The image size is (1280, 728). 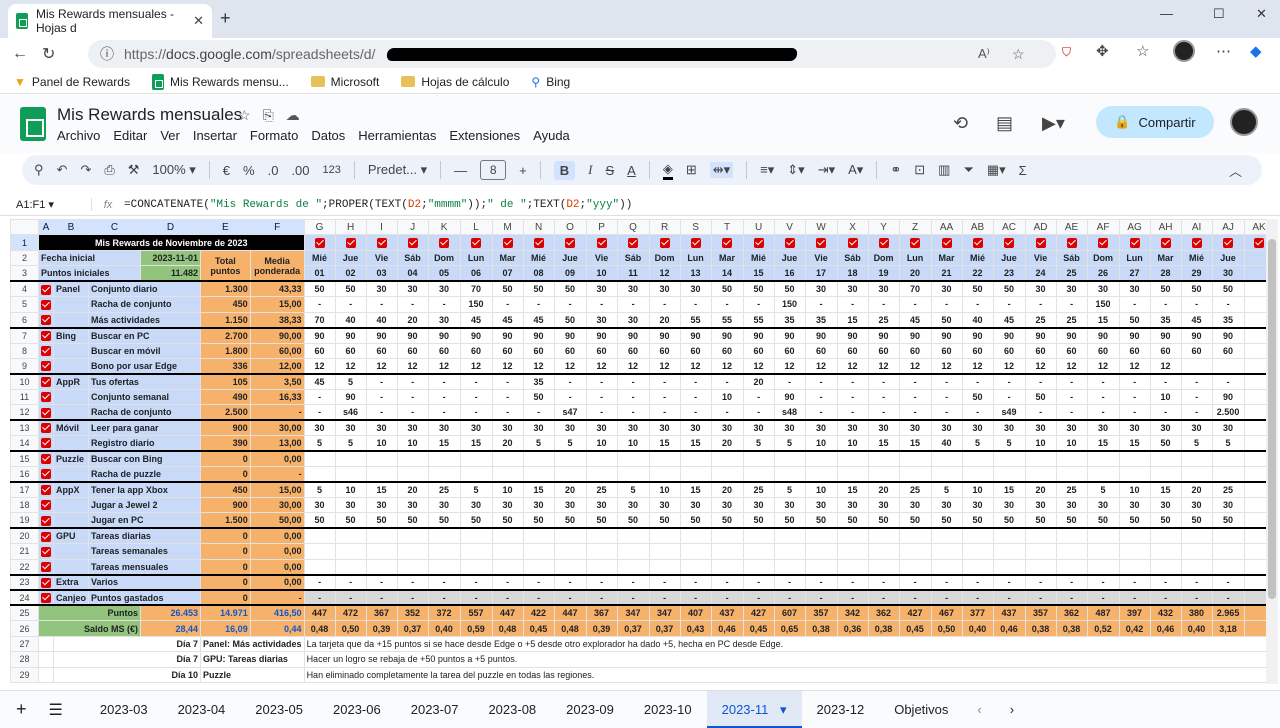 I want to click on category-cell: AppR, so click(x=71, y=381).